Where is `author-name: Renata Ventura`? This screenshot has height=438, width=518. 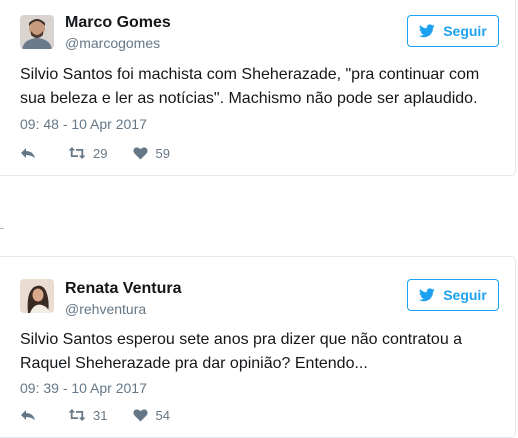 author-name: Renata Ventura is located at coordinates (123, 289).